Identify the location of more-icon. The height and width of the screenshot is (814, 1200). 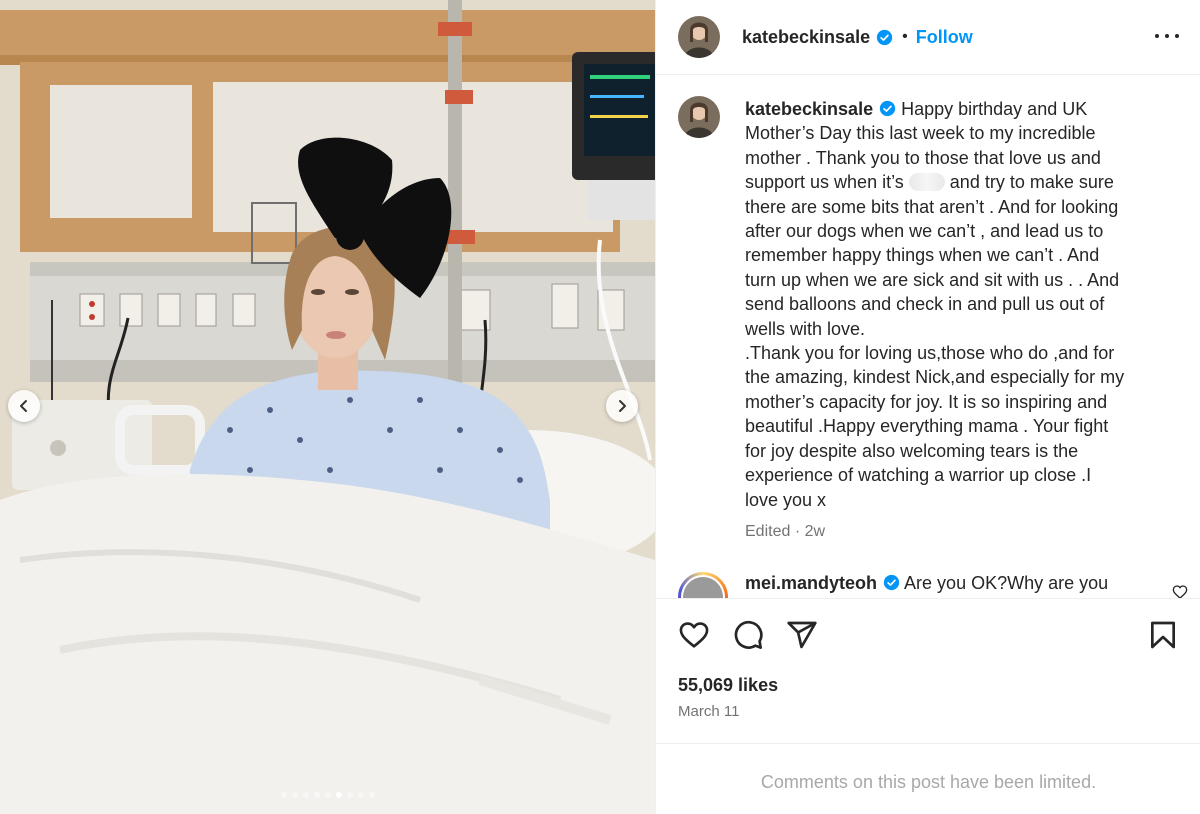
(1157, 36).